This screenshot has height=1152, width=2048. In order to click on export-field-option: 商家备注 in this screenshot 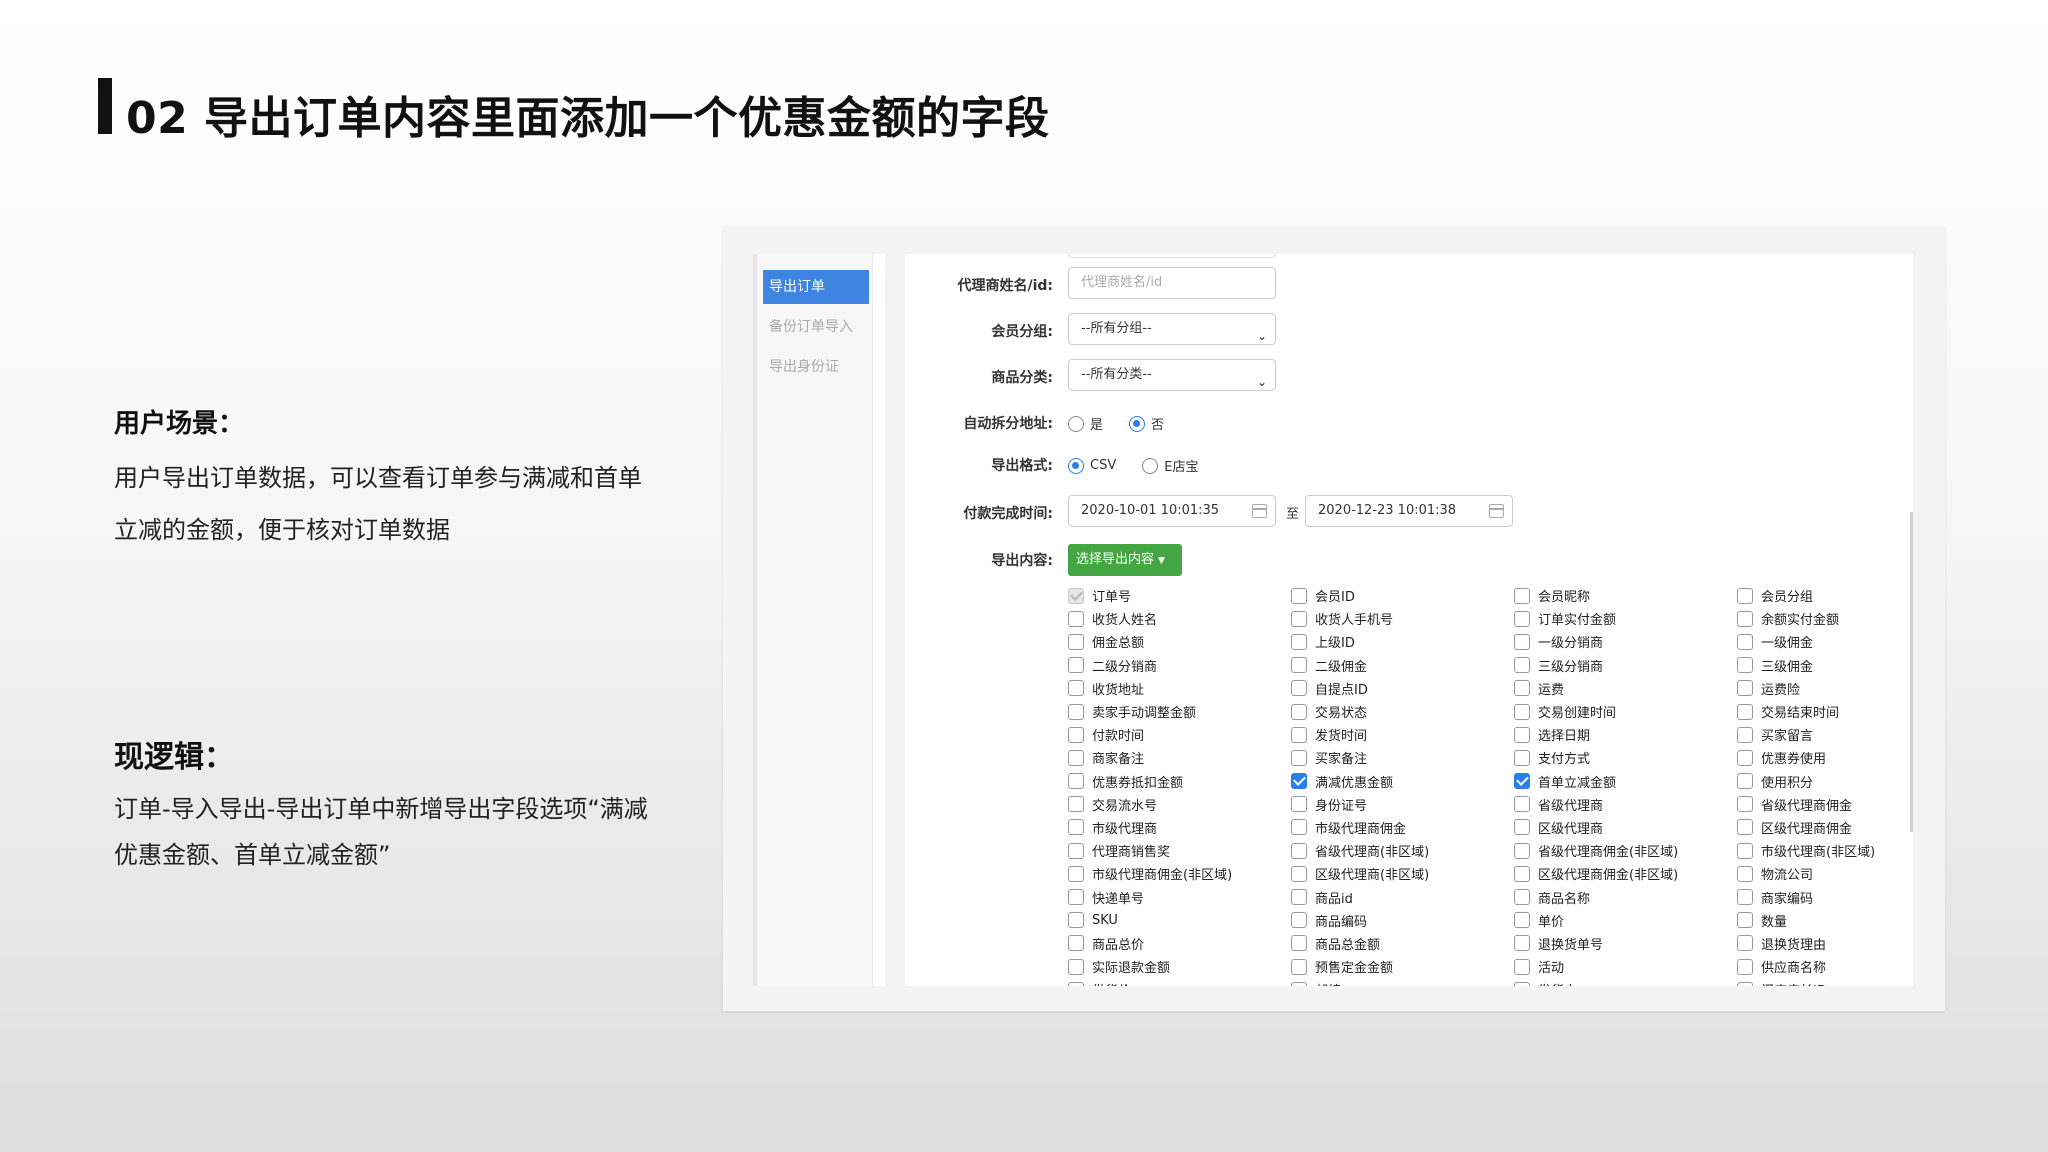, I will do `click(1179, 757)`.